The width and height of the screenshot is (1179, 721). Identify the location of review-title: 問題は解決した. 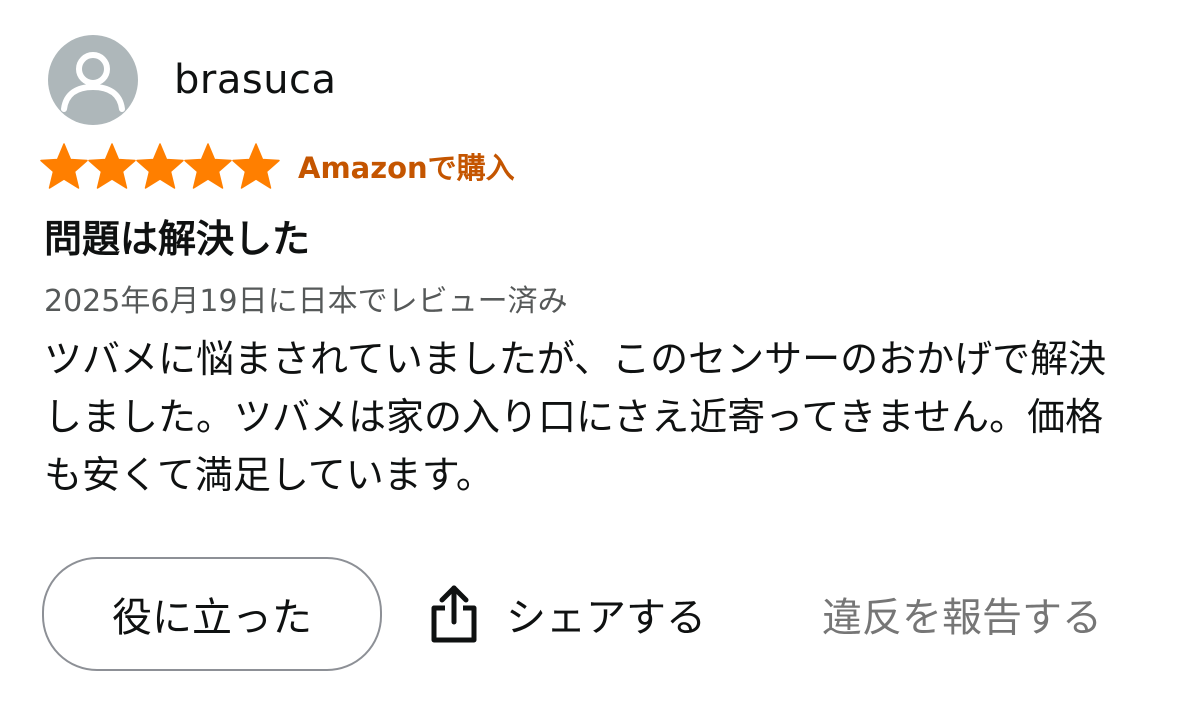
(177, 239).